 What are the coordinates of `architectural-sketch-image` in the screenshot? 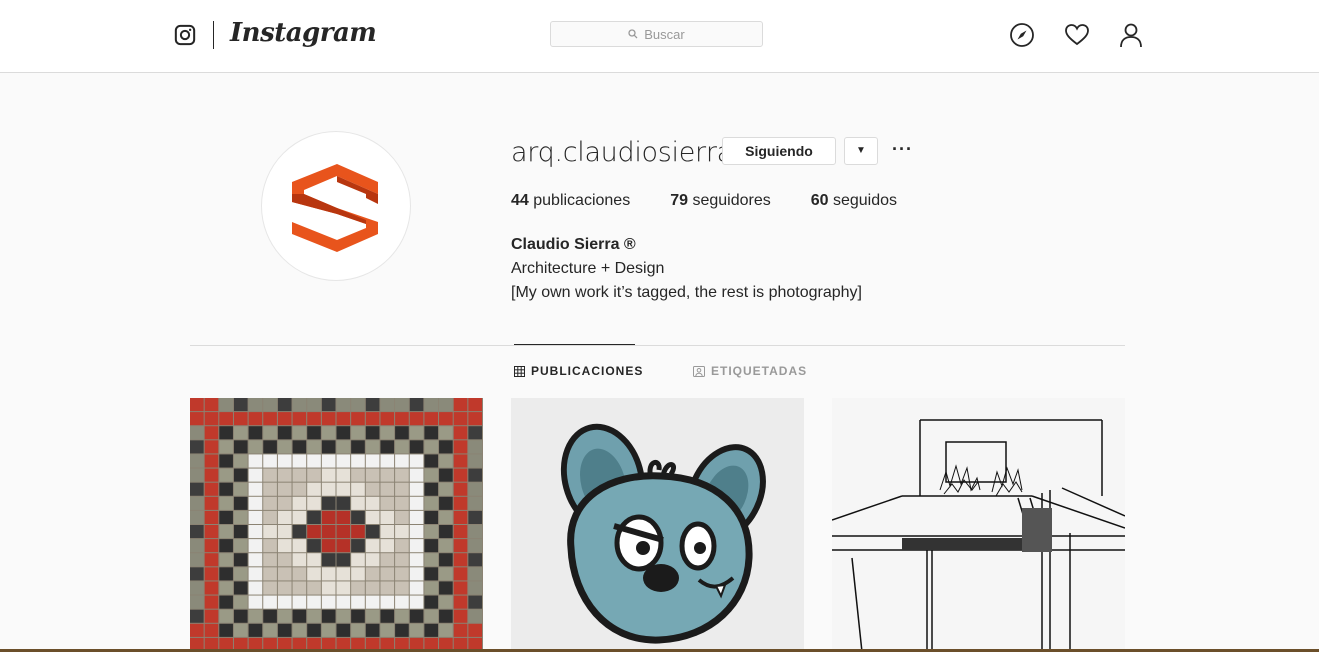 It's located at (978, 525).